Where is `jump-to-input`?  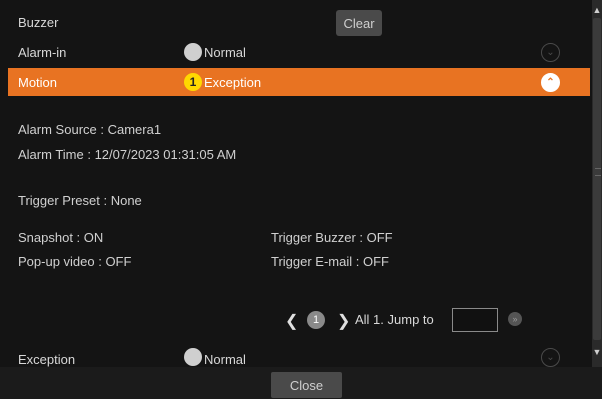
jump-to-input is located at coordinates (475, 320).